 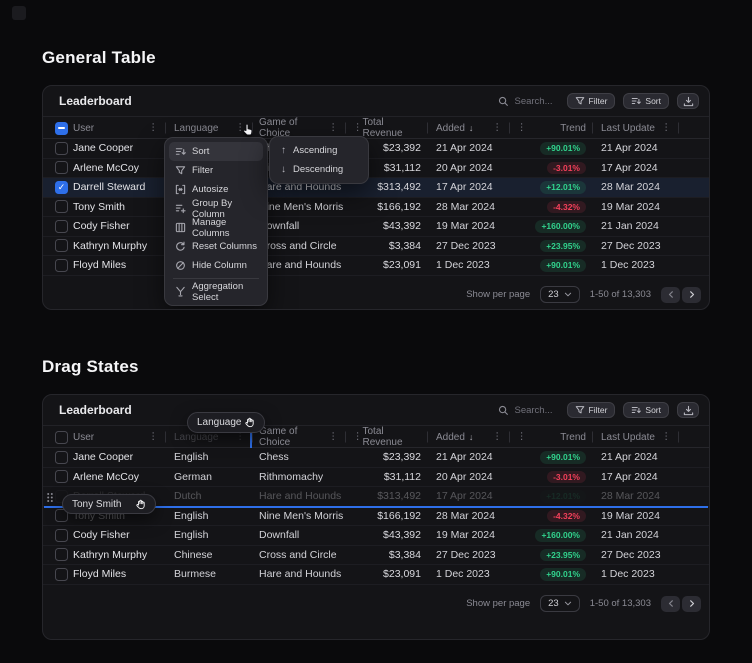 What do you see at coordinates (210, 189) in the screenshot?
I see `menu-item-label: Autosize` at bounding box center [210, 189].